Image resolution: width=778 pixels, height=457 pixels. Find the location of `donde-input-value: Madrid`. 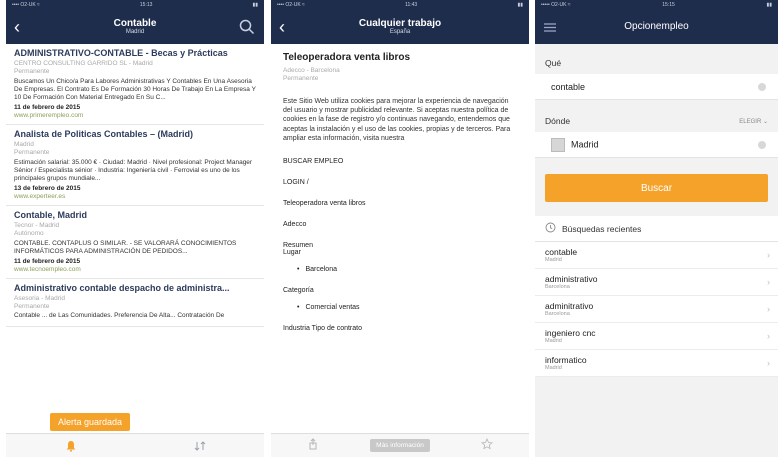

donde-input-value: Madrid is located at coordinates (585, 143).